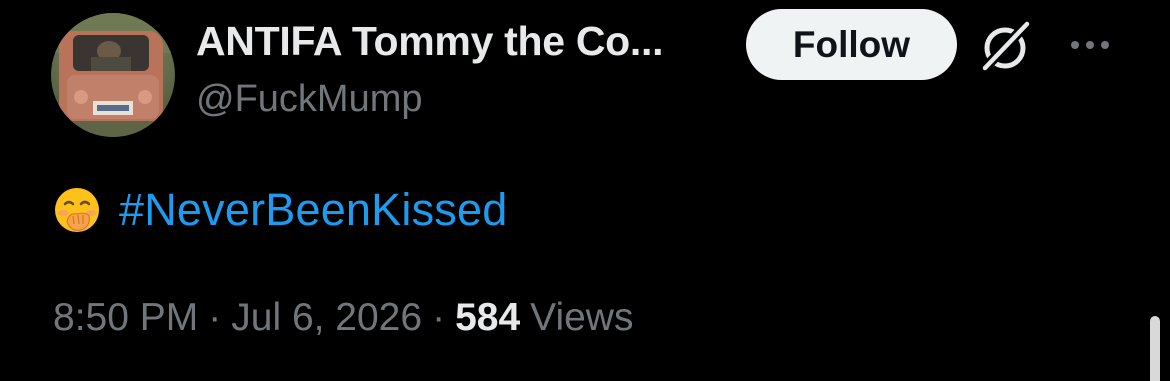 The height and width of the screenshot is (381, 1170). Describe the element at coordinates (309, 99) in the screenshot. I see `username-handle: @FuckMump` at that location.